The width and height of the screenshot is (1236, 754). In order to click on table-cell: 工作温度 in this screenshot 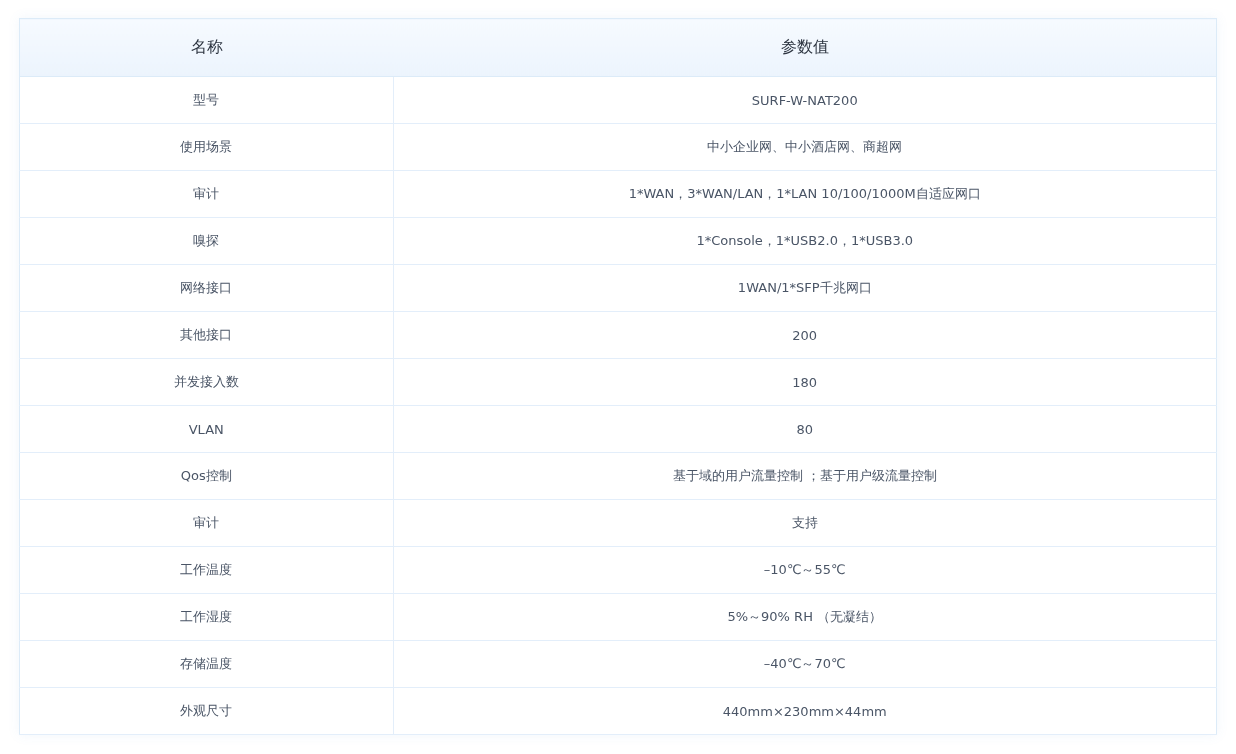, I will do `click(206, 570)`.